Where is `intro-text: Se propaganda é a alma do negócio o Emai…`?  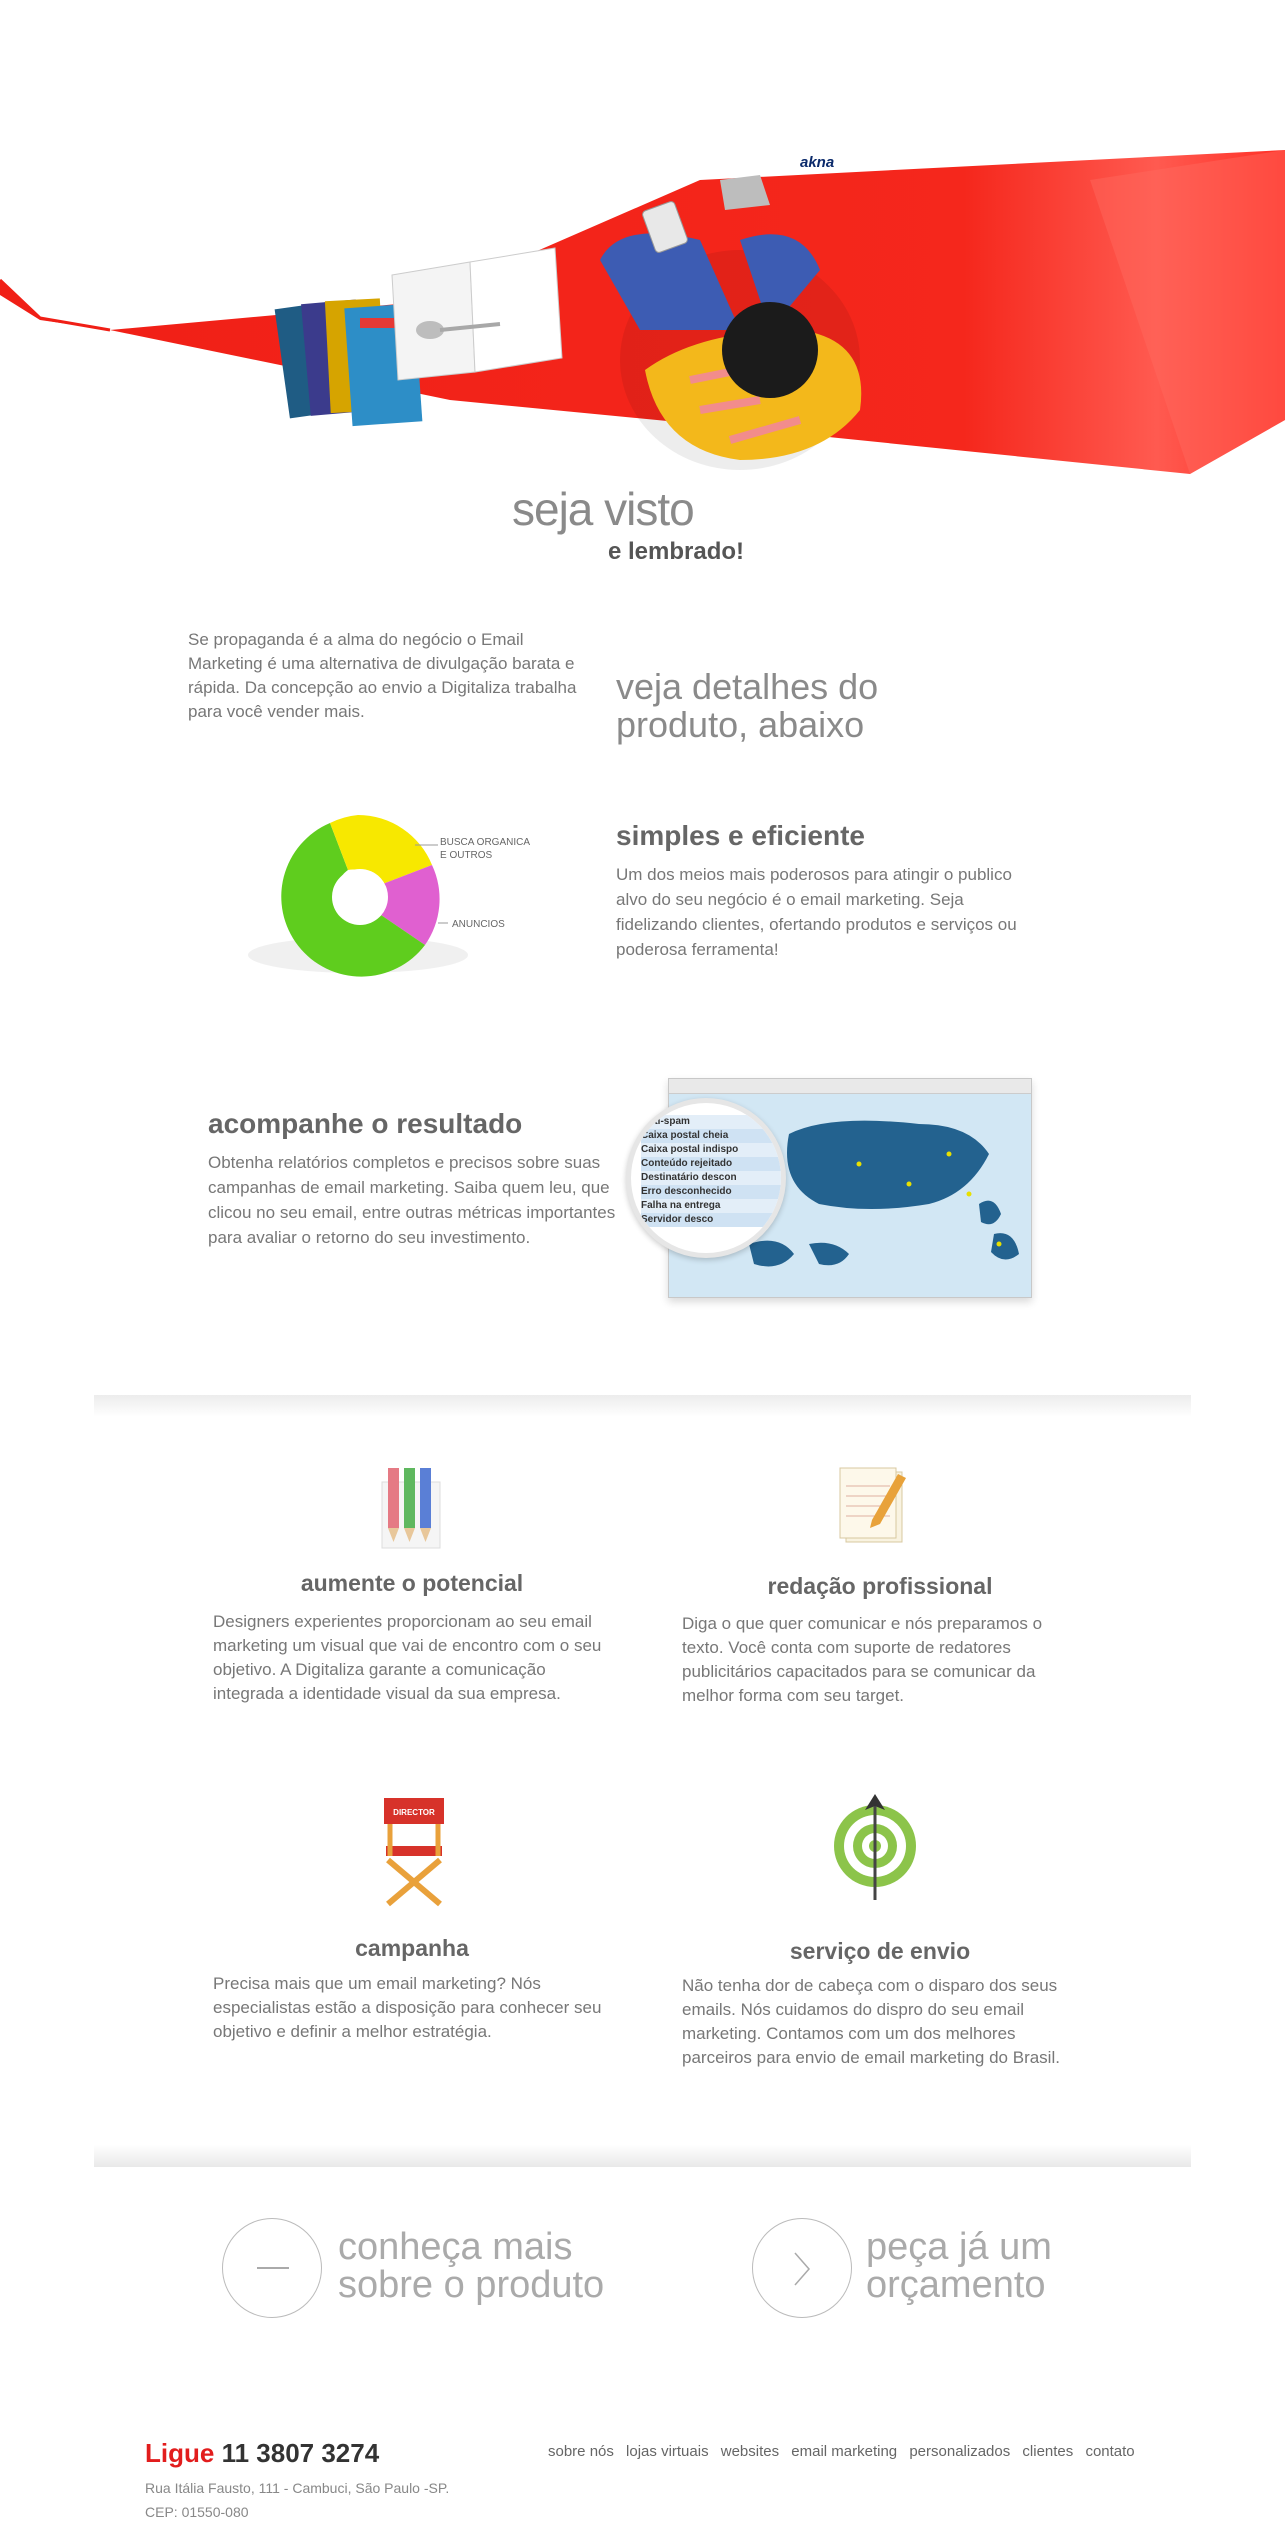 intro-text: Se propaganda é a alma do negócio o Emai… is located at coordinates (382, 675).